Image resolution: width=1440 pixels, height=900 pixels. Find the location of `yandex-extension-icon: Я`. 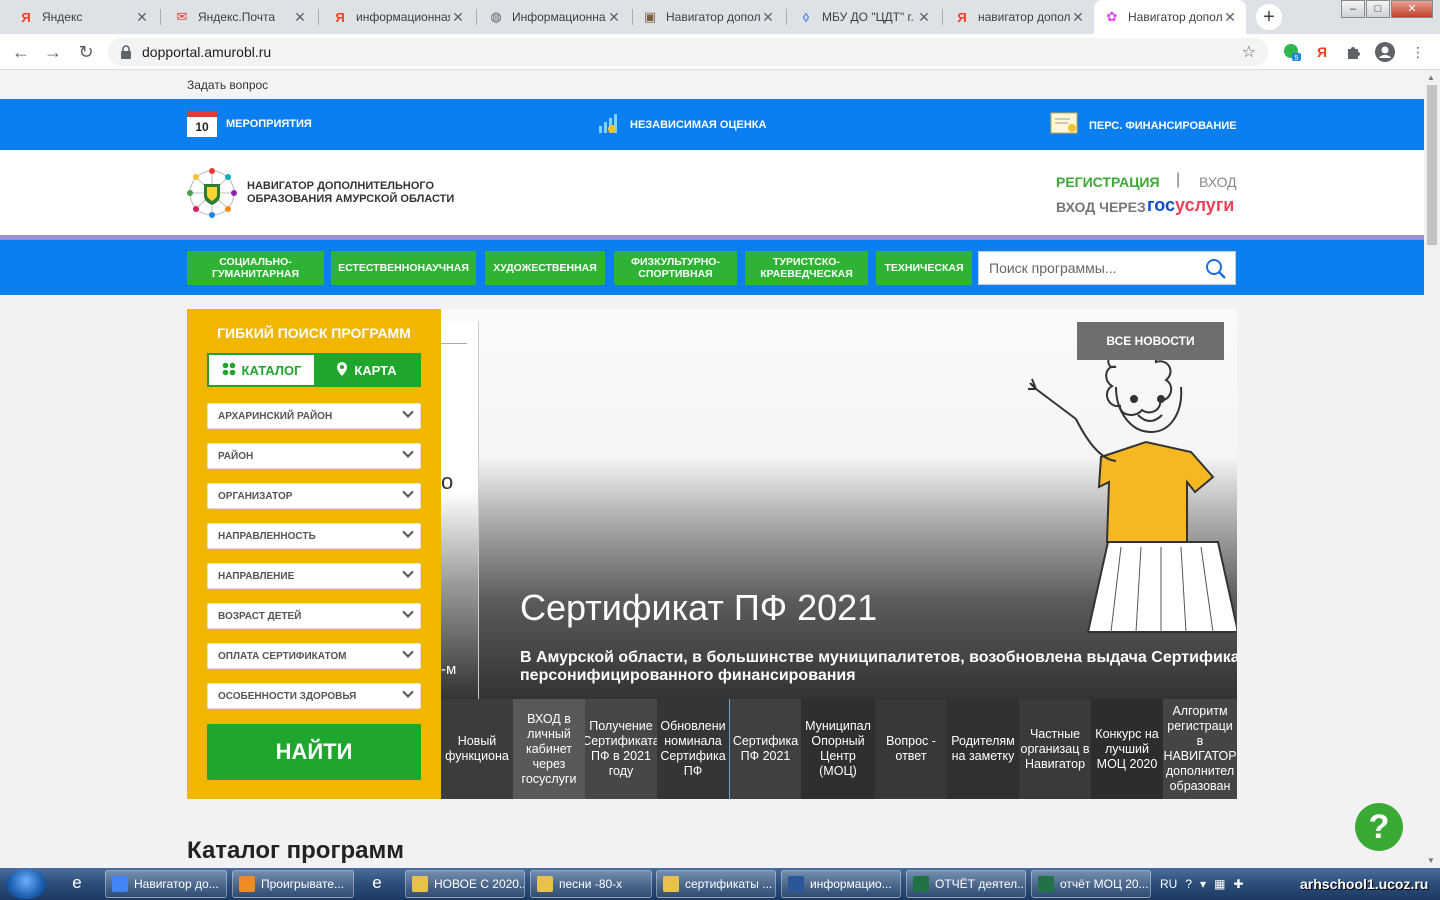

yandex-extension-icon: Я is located at coordinates (1322, 52).